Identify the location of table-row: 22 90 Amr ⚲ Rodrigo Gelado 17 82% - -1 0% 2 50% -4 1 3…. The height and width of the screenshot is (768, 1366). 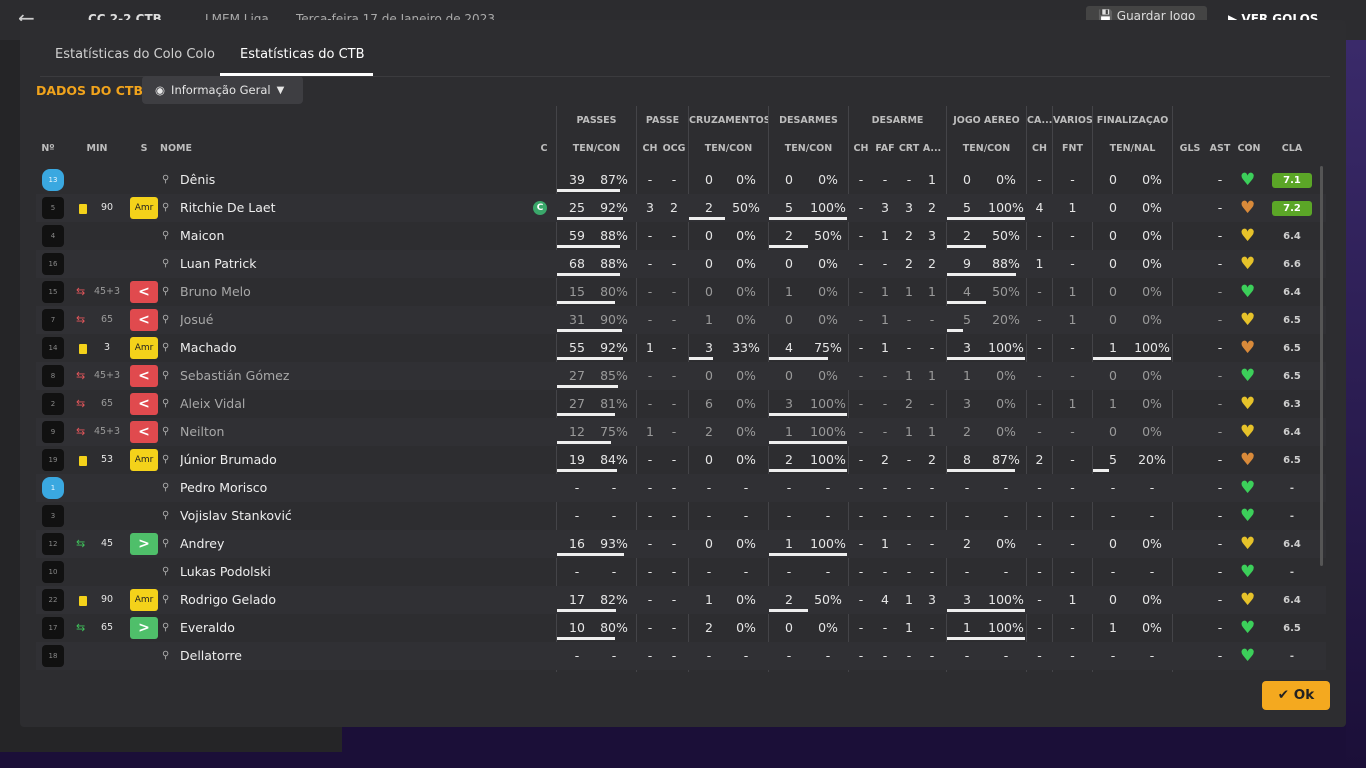
(681, 600).